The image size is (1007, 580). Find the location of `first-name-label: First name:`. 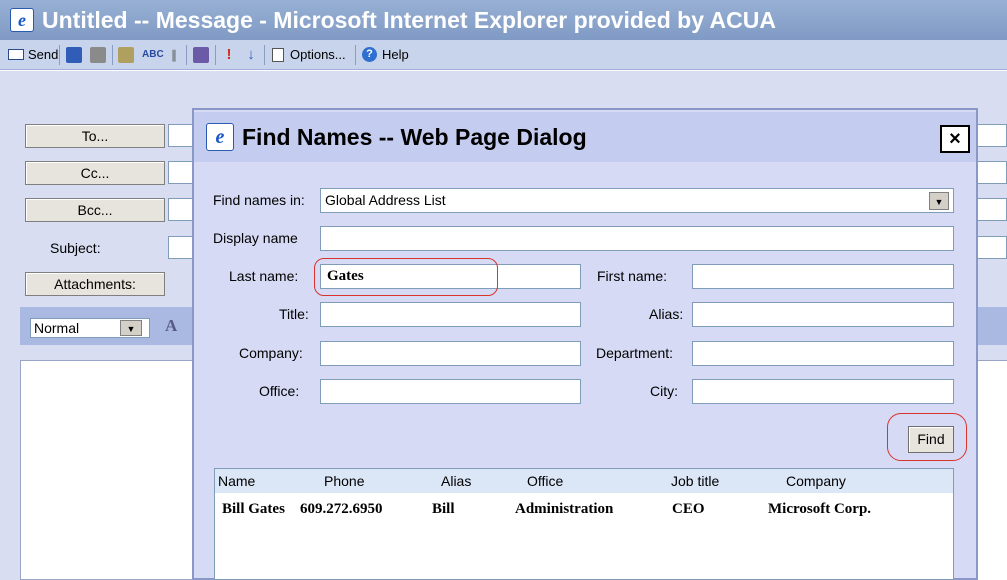

first-name-label: First name: is located at coordinates (632, 276).